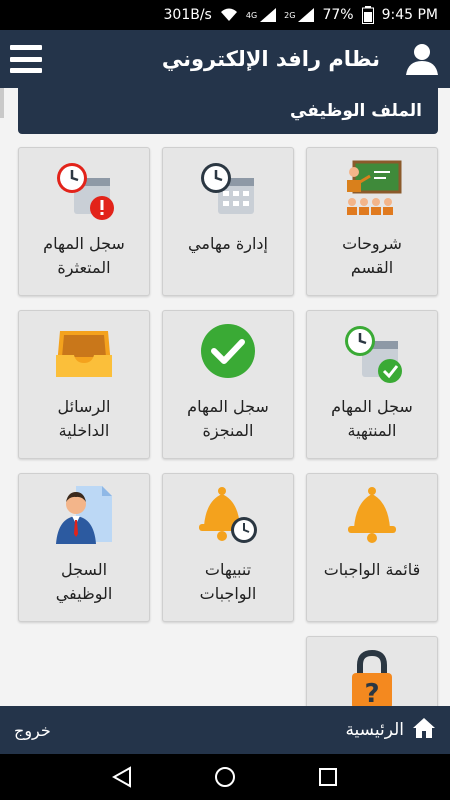 This screenshot has width=450, height=800. I want to click on battery-percent: 77%, so click(338, 15).